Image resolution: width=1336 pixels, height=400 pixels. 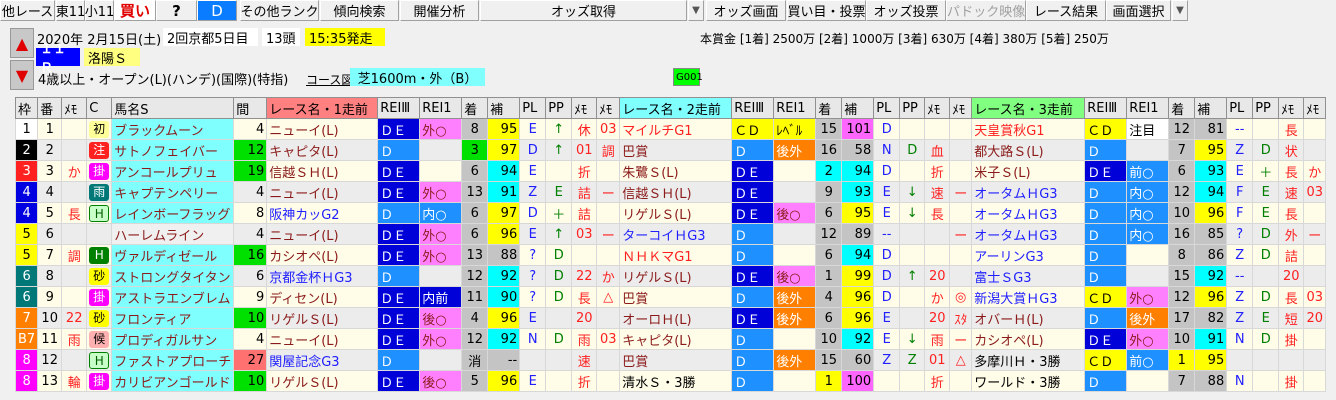 I want to click on horse-name: ファストアプローチ, so click(x=173, y=360).